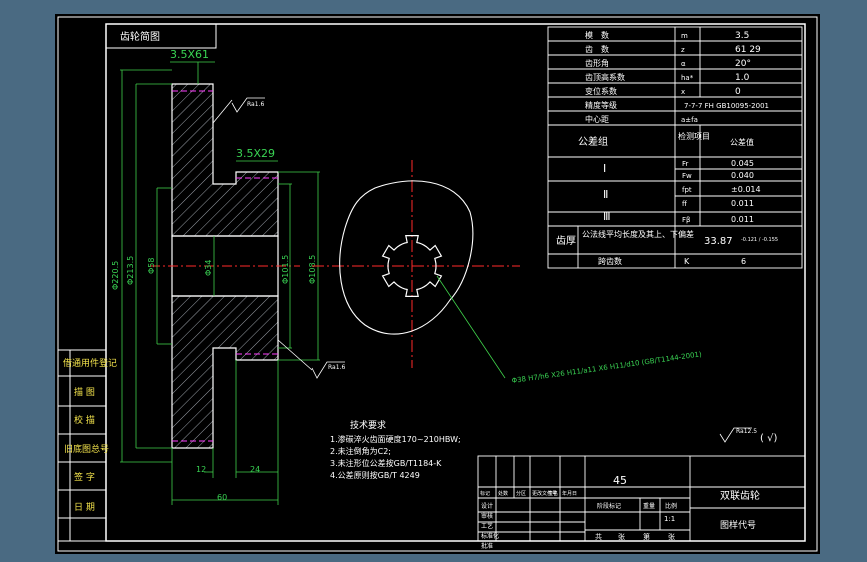 The image size is (867, 562). Describe the element at coordinates (742, 163) in the screenshot. I see `tol-value-0: 0.045` at that location.